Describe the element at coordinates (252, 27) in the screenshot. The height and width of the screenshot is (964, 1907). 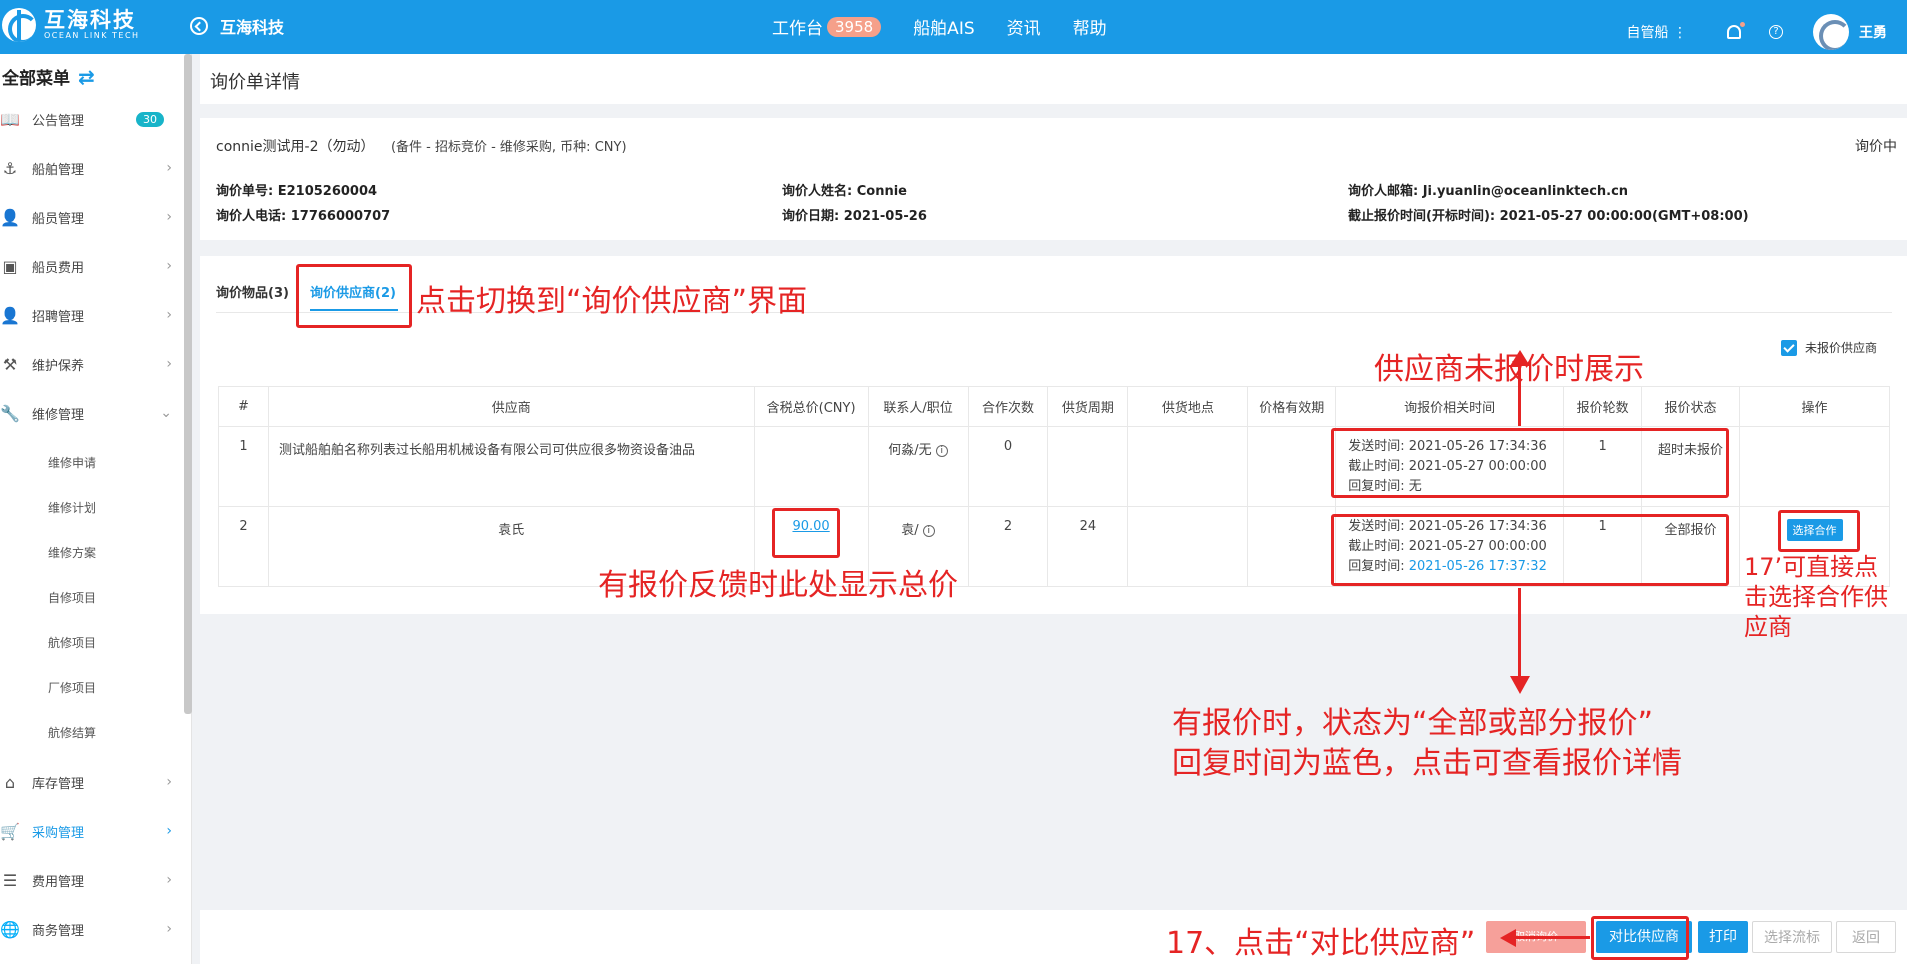
I see `back-label: 互海科技` at that location.